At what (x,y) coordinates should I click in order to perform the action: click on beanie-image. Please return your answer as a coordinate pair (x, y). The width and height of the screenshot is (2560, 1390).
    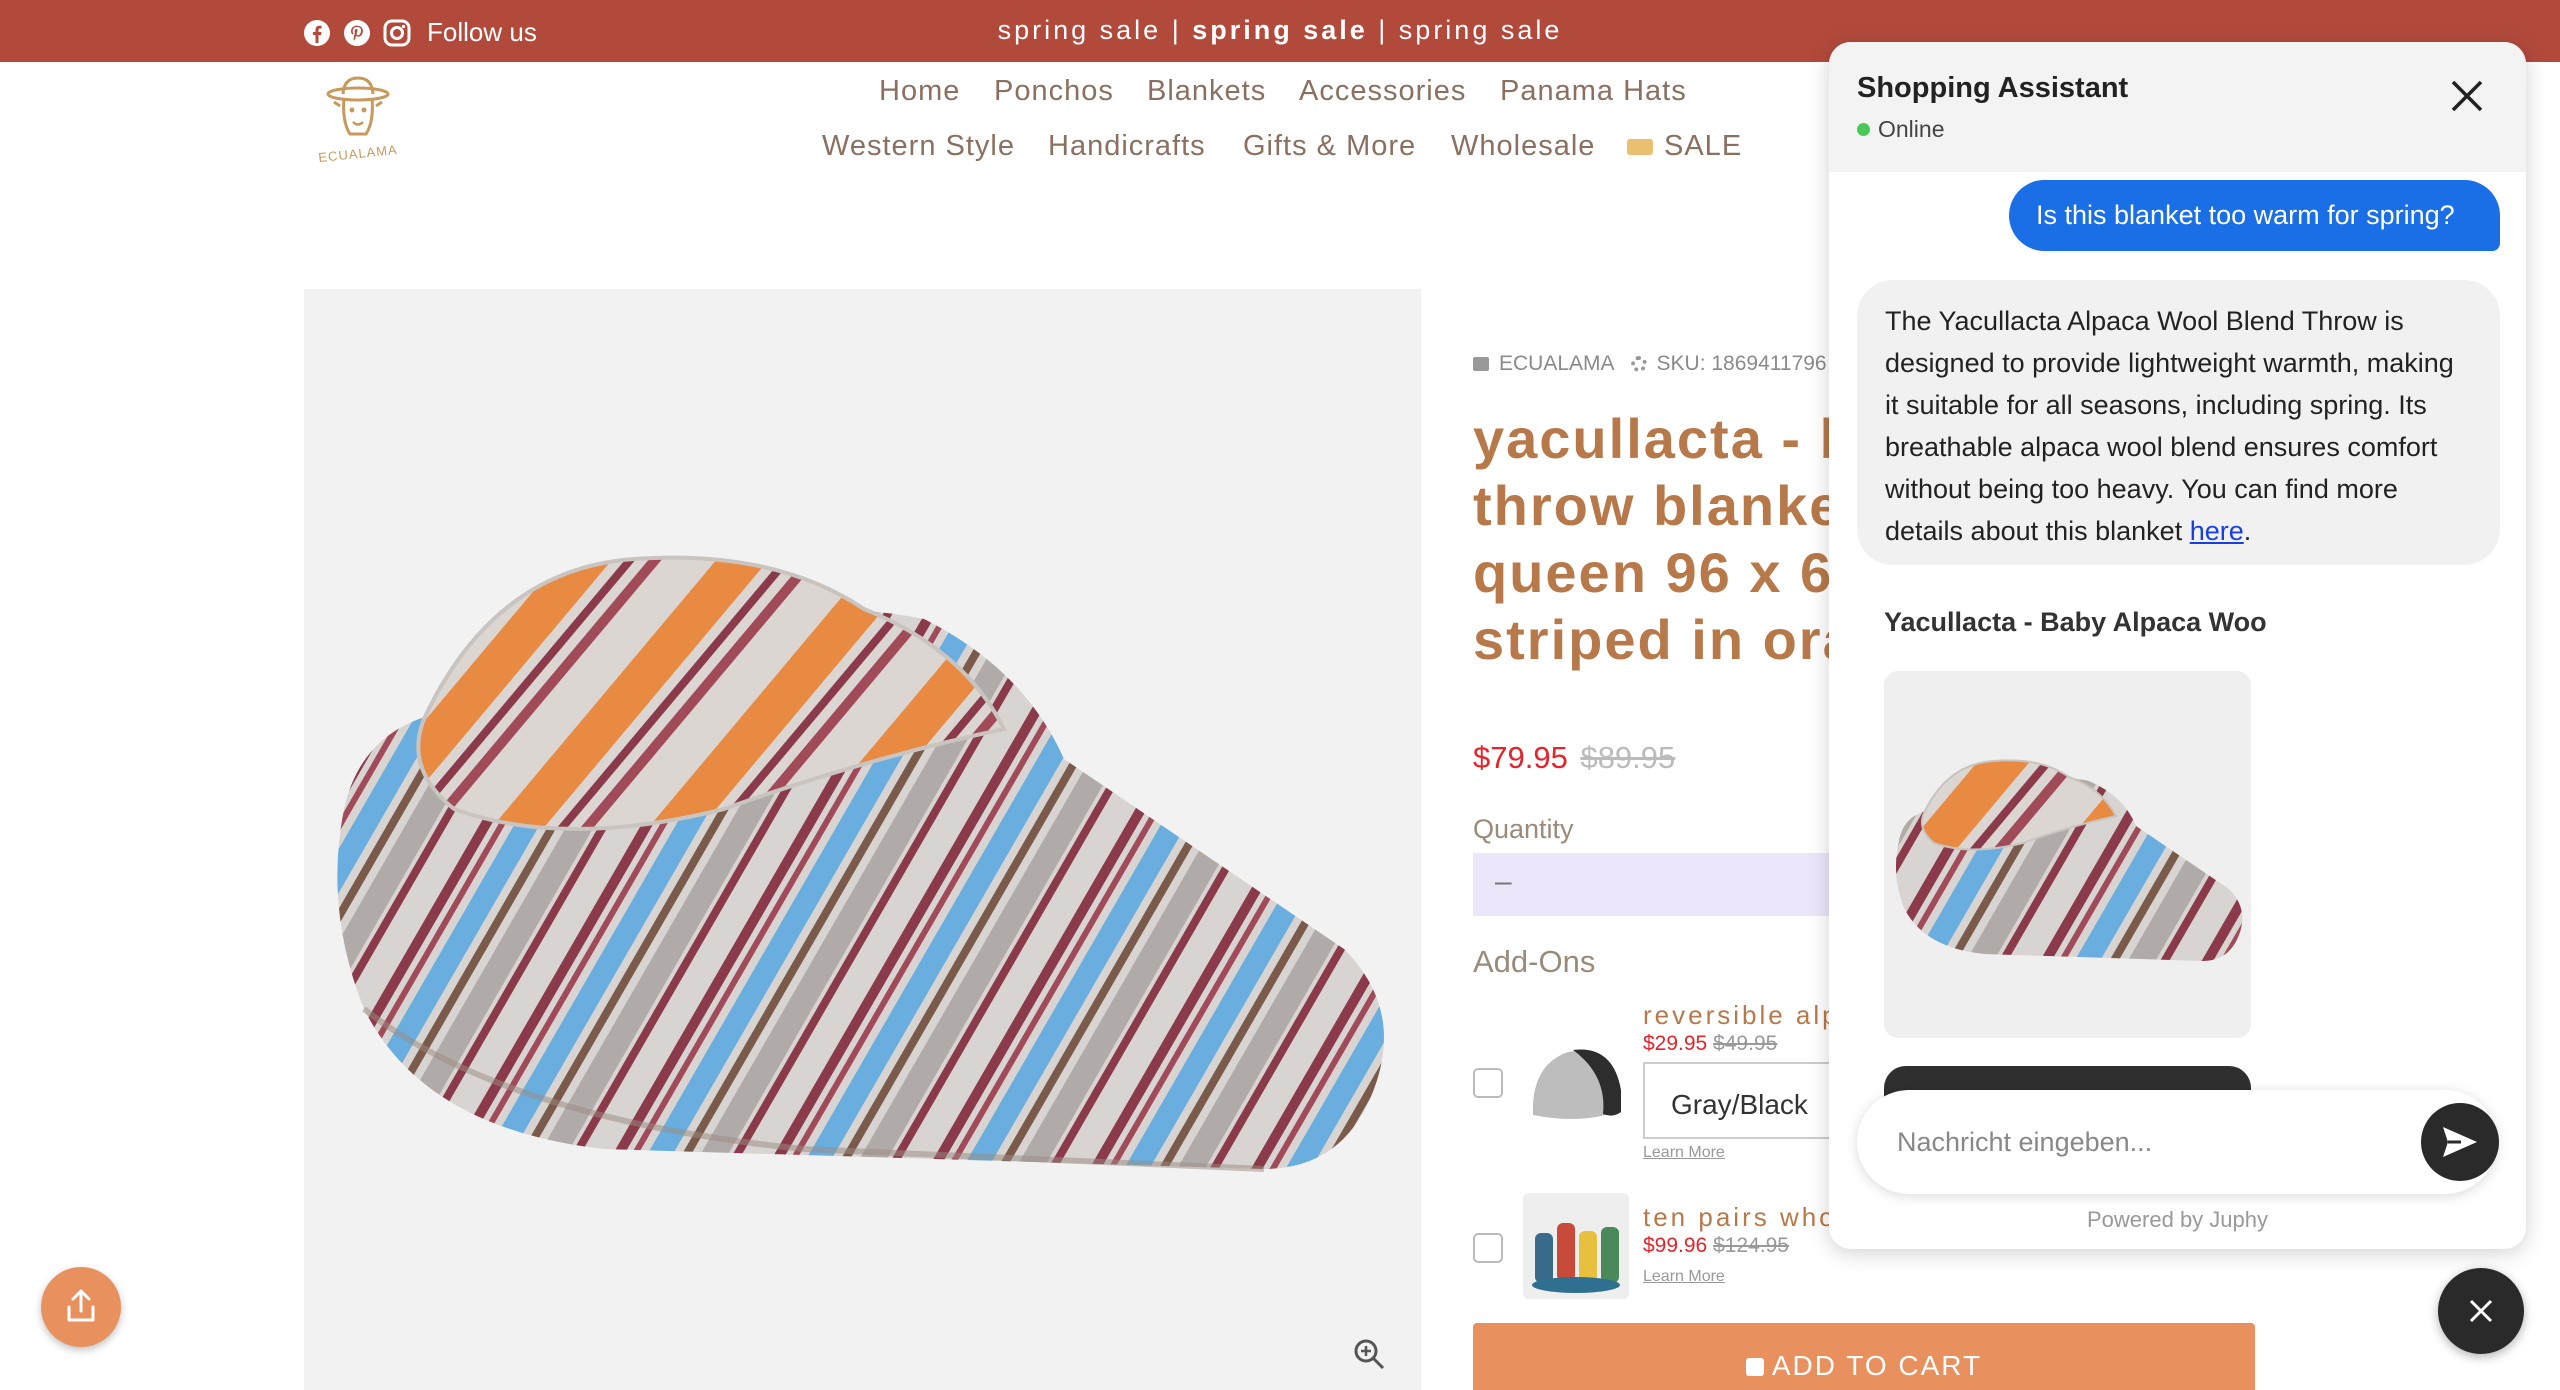
    Looking at the image, I should click on (1576, 1083).